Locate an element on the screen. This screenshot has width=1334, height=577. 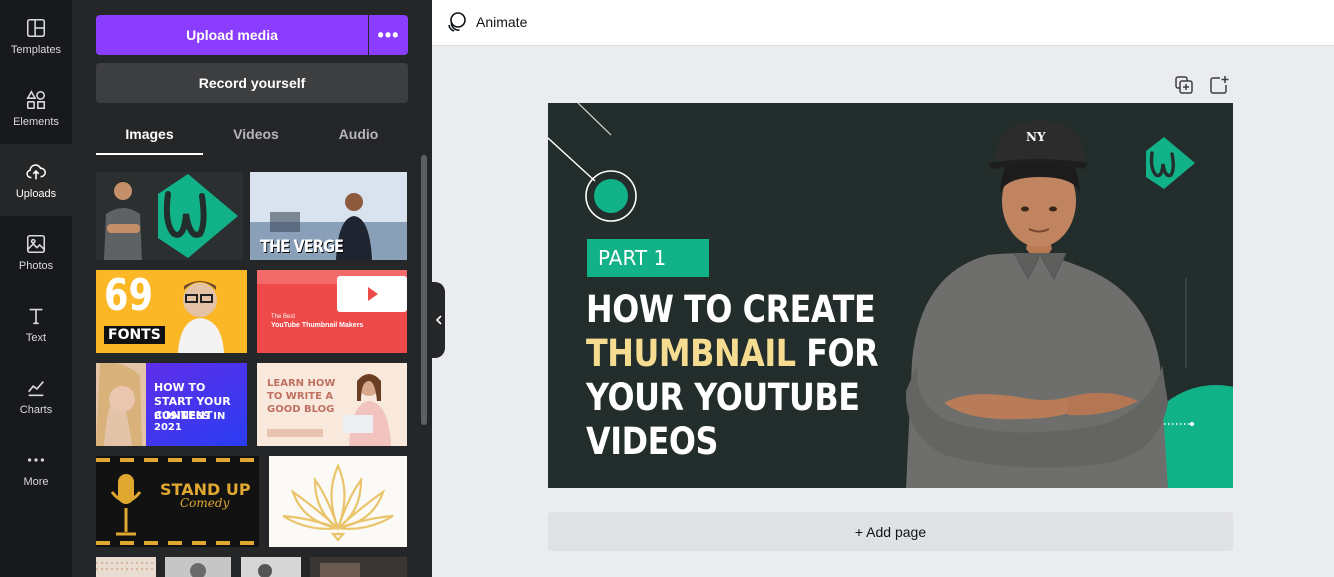
uploads-icon is located at coordinates (36, 171).